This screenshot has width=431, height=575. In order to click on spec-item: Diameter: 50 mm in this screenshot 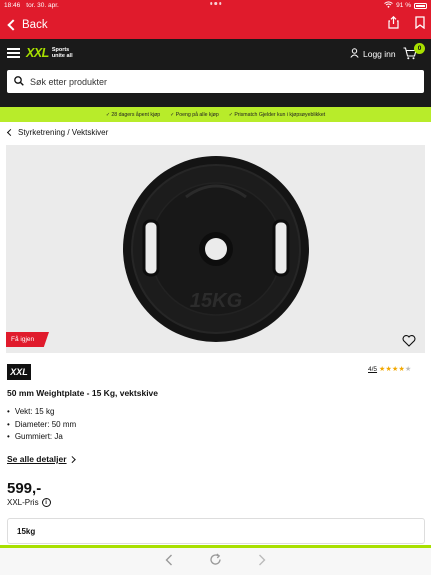, I will do `click(41, 425)`.